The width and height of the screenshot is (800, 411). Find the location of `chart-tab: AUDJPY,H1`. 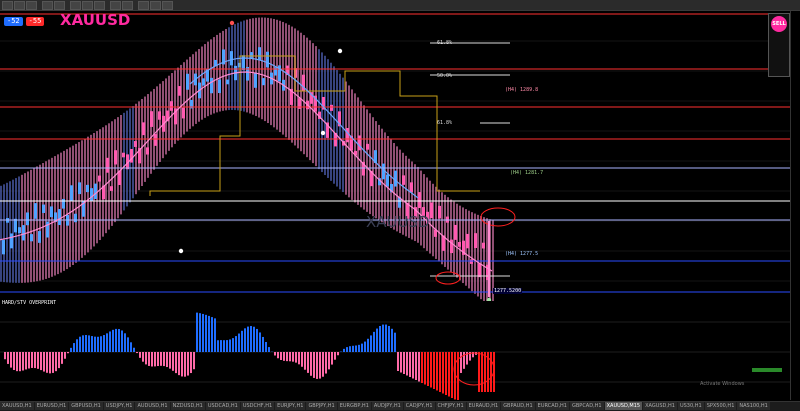

chart-tab: AUDJPY,H1 is located at coordinates (387, 406).